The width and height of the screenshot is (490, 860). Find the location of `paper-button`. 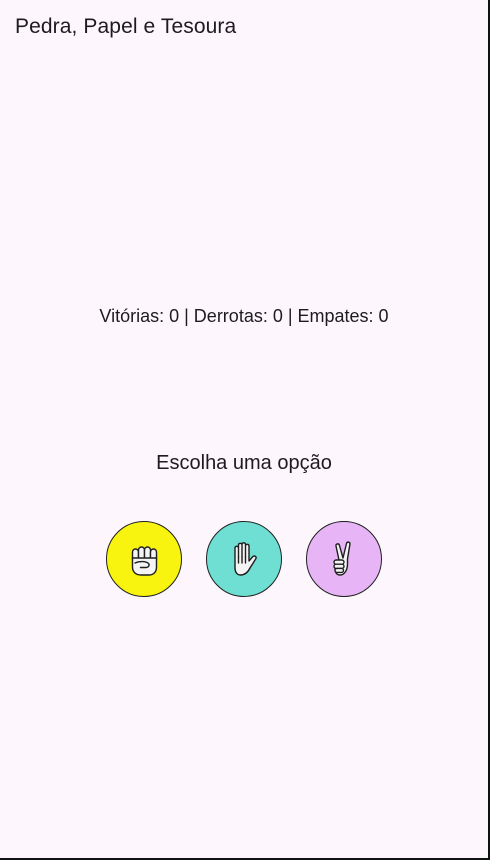

paper-button is located at coordinates (244, 559).